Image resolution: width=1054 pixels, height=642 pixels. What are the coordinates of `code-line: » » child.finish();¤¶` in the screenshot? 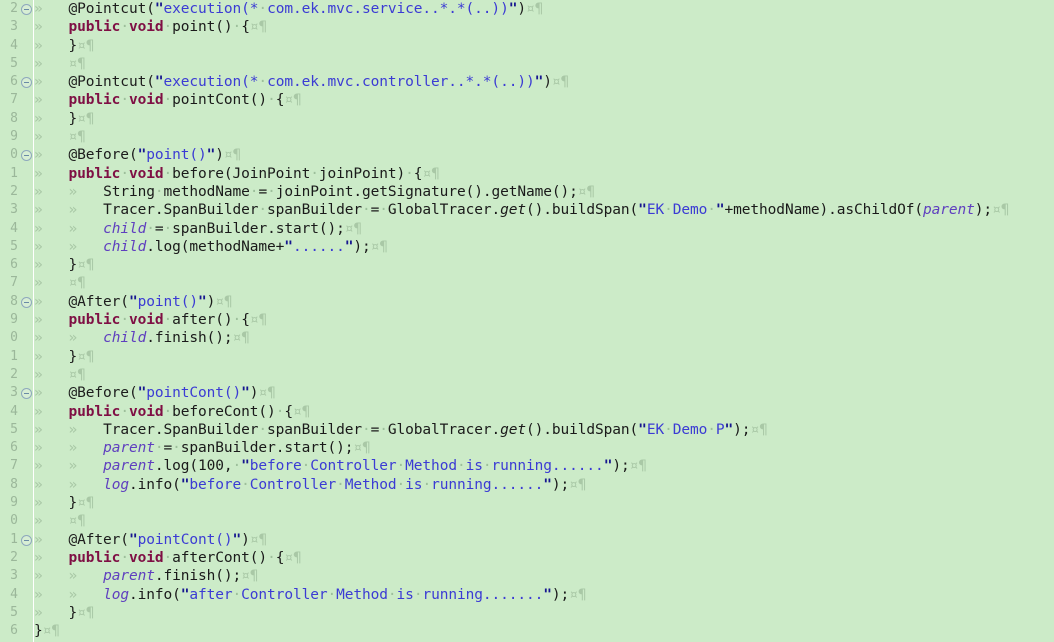 It's located at (544, 338).